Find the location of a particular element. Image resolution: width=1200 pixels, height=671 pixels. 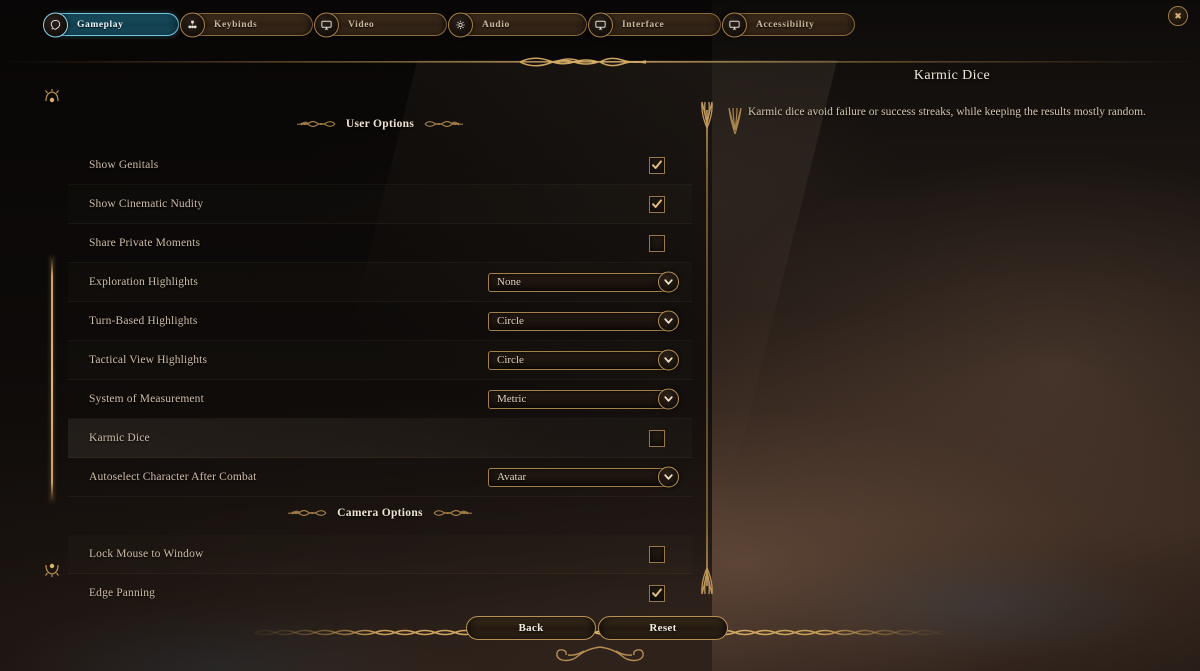

close-button: ✖ is located at coordinates (1178, 16).